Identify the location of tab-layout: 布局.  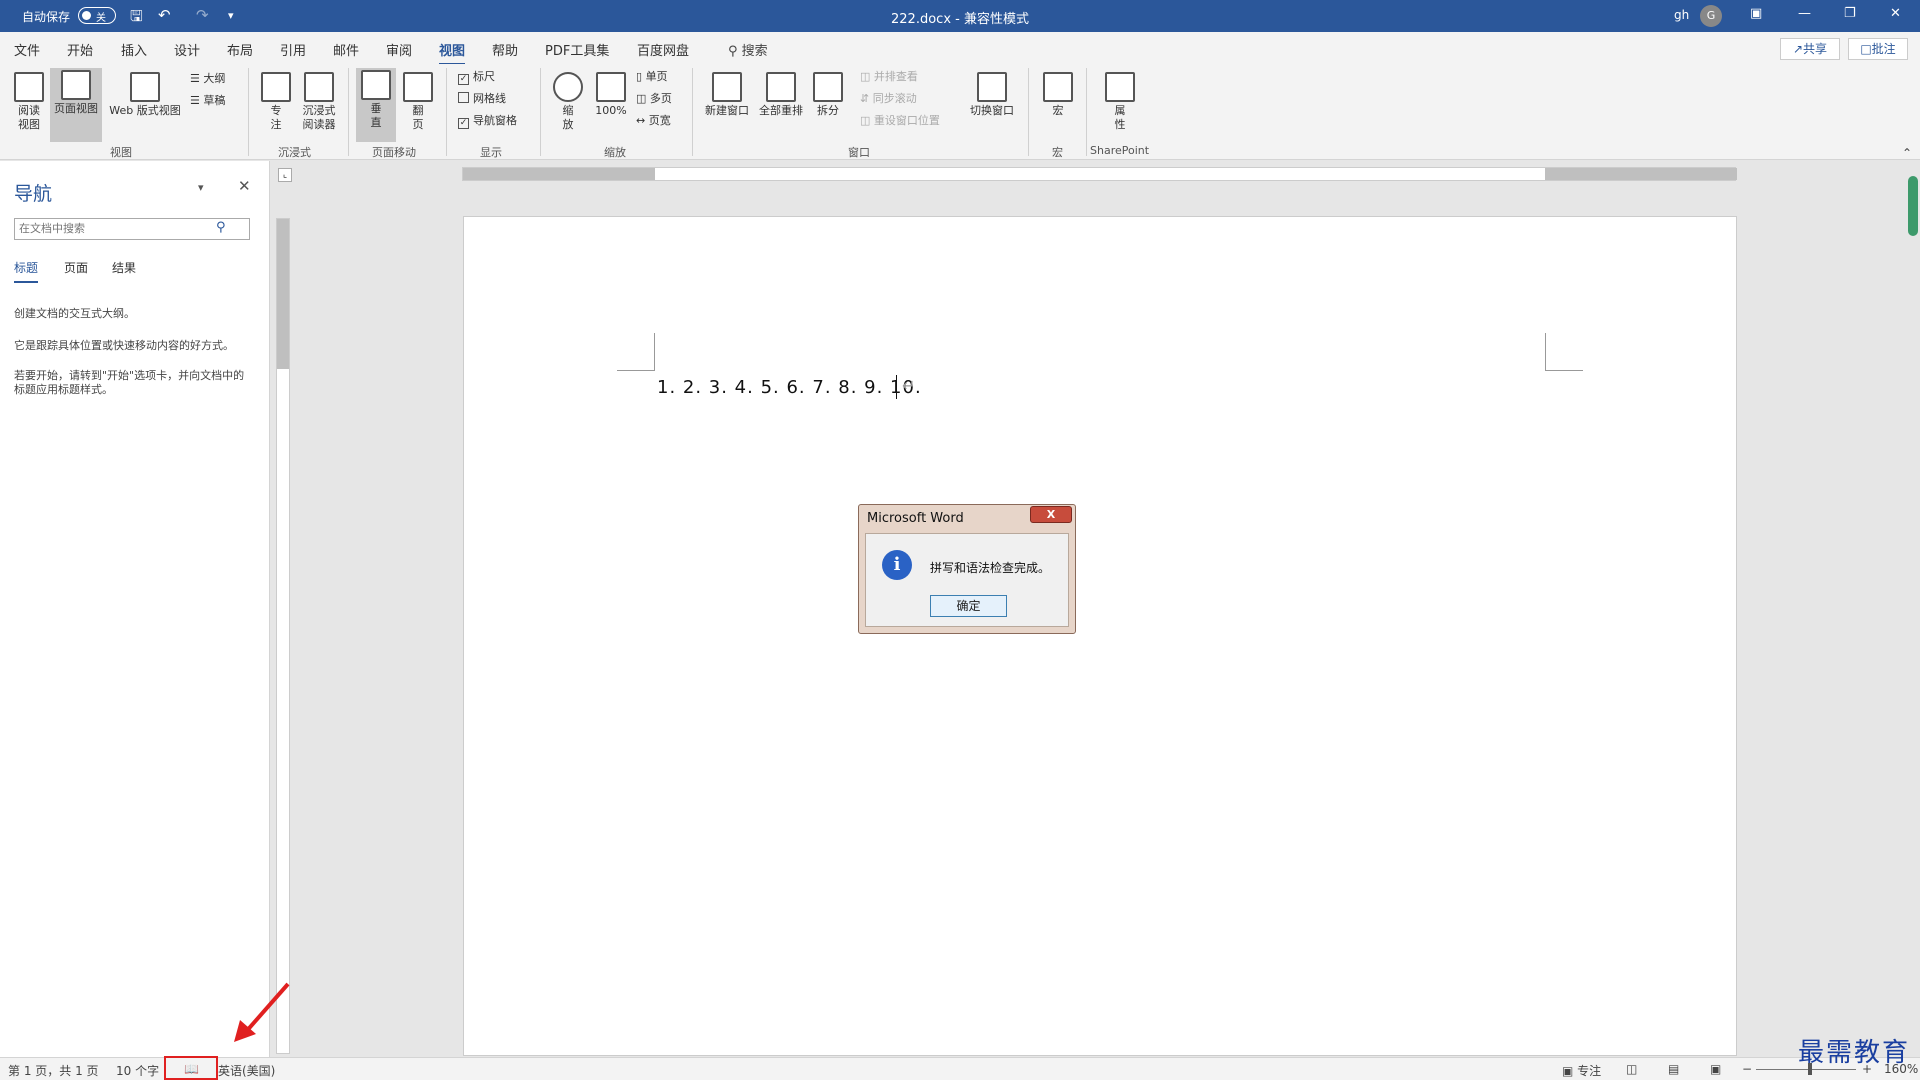
(240, 49).